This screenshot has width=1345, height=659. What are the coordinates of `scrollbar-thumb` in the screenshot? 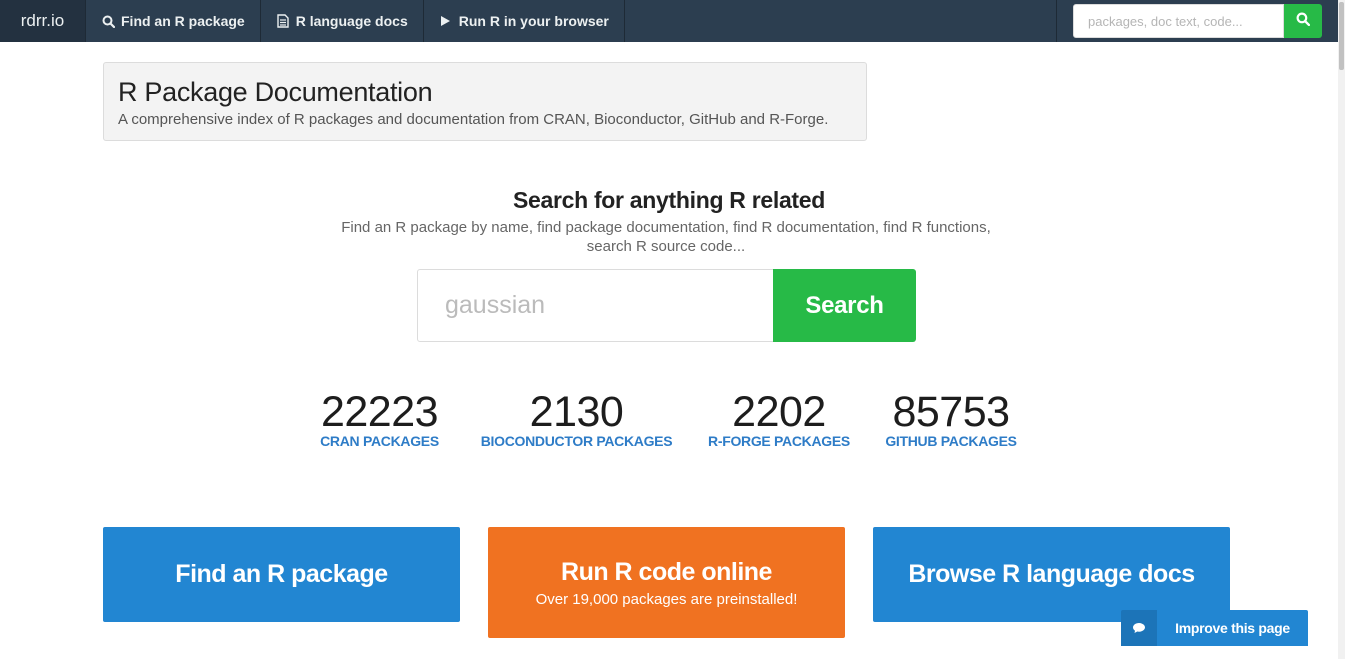 It's located at (1341, 36).